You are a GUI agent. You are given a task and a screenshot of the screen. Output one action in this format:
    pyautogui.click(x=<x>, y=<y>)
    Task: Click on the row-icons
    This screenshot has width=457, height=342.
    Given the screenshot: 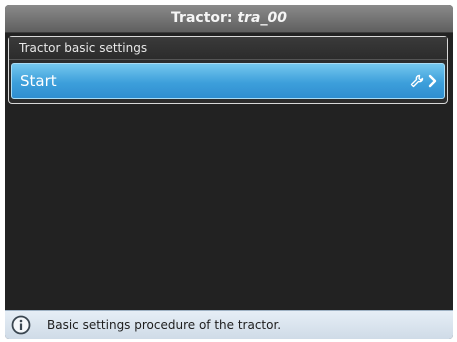 What is the action you would take?
    pyautogui.click(x=424, y=81)
    